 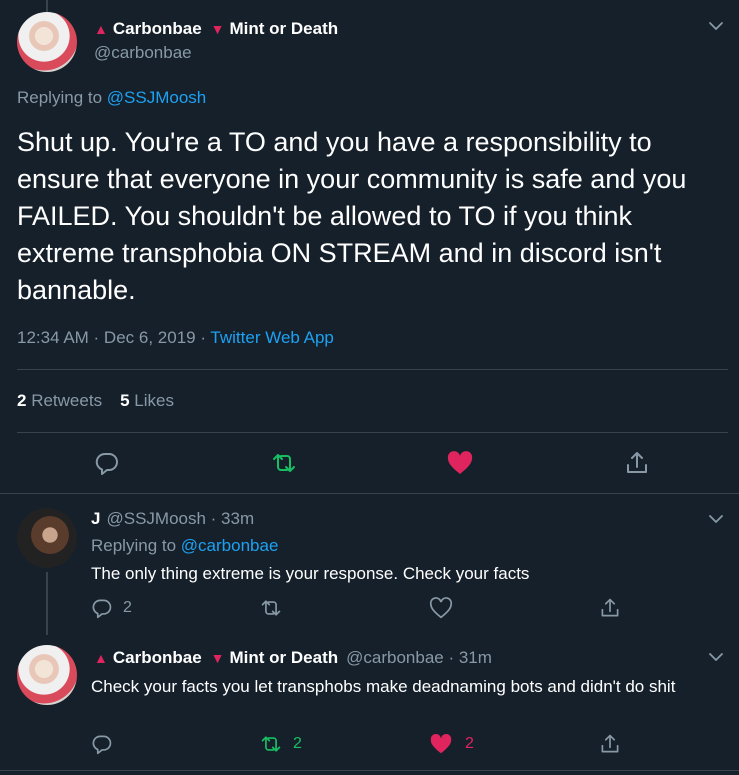 I want to click on likes-label: Likes, so click(x=154, y=400).